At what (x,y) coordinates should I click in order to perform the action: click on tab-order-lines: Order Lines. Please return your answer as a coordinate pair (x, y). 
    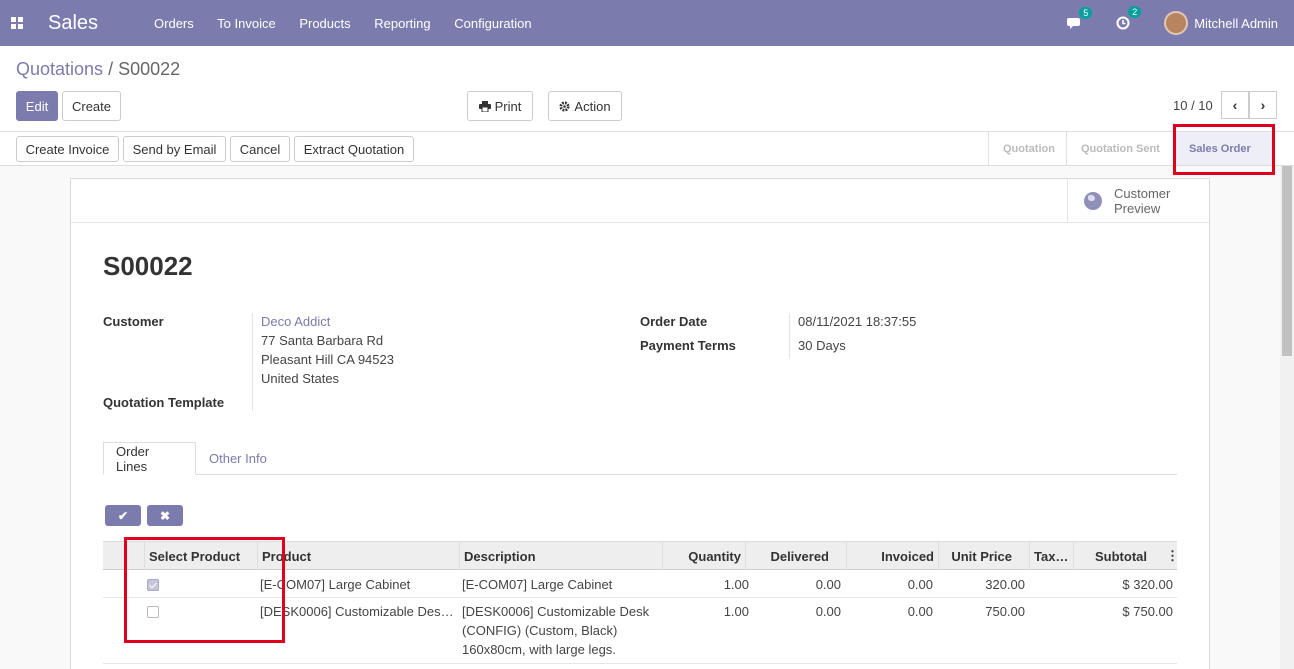
    Looking at the image, I should click on (149, 458).